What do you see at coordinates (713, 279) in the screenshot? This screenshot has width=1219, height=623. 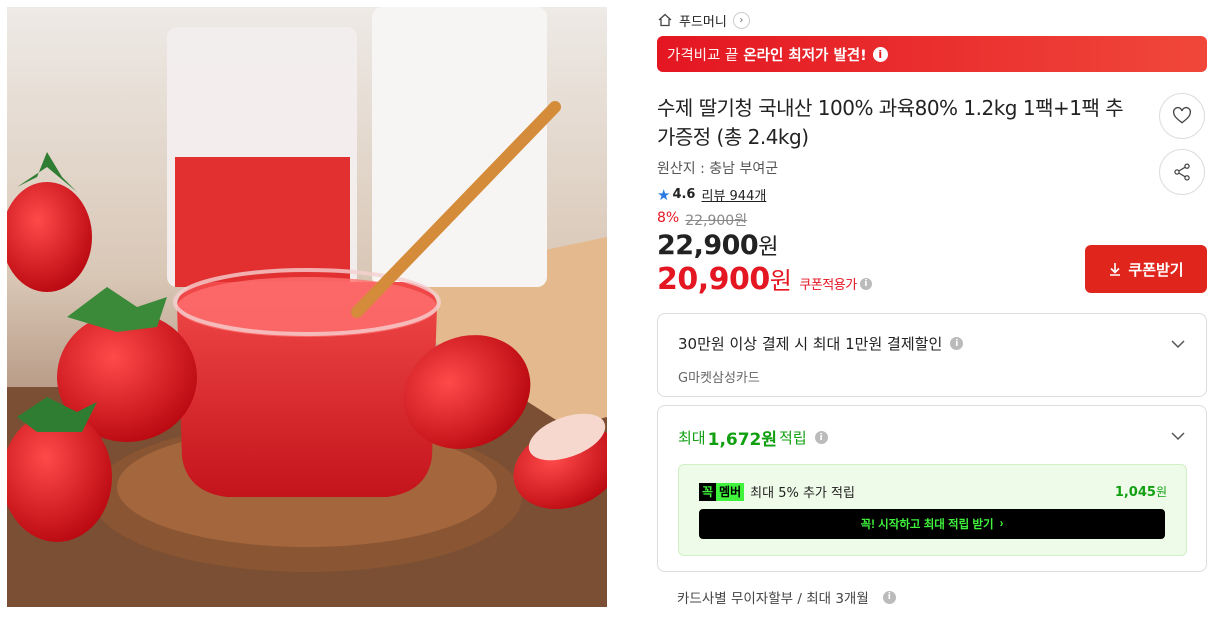 I see `coupon-price-number: 20,900` at bounding box center [713, 279].